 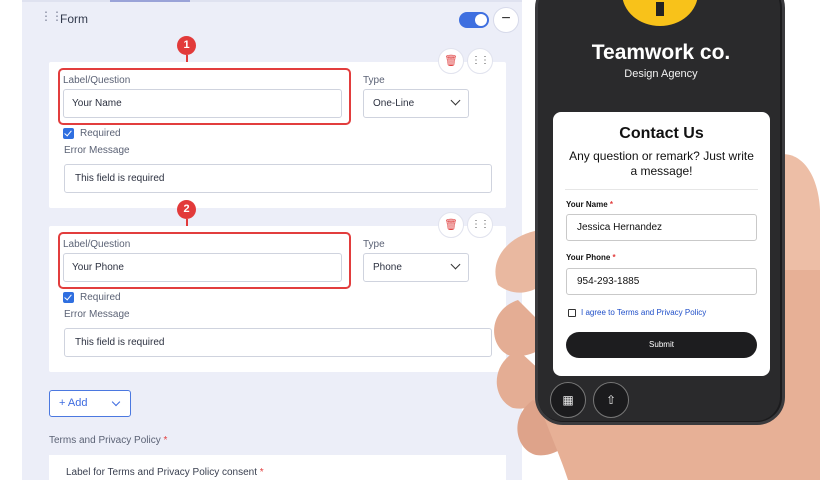 I want to click on form-section-header: ⋮⋮ Form −, so click(x=272, y=21).